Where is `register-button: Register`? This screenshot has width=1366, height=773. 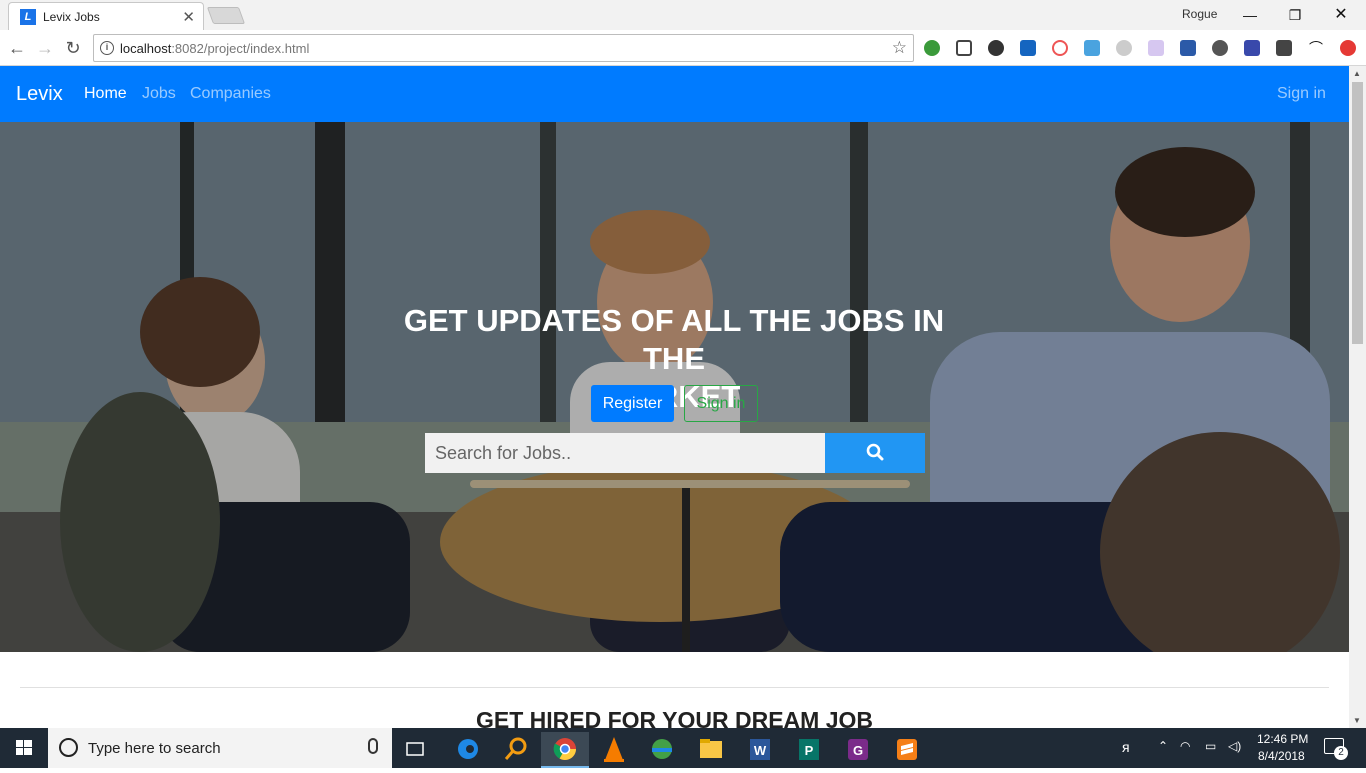 register-button: Register is located at coordinates (632, 403).